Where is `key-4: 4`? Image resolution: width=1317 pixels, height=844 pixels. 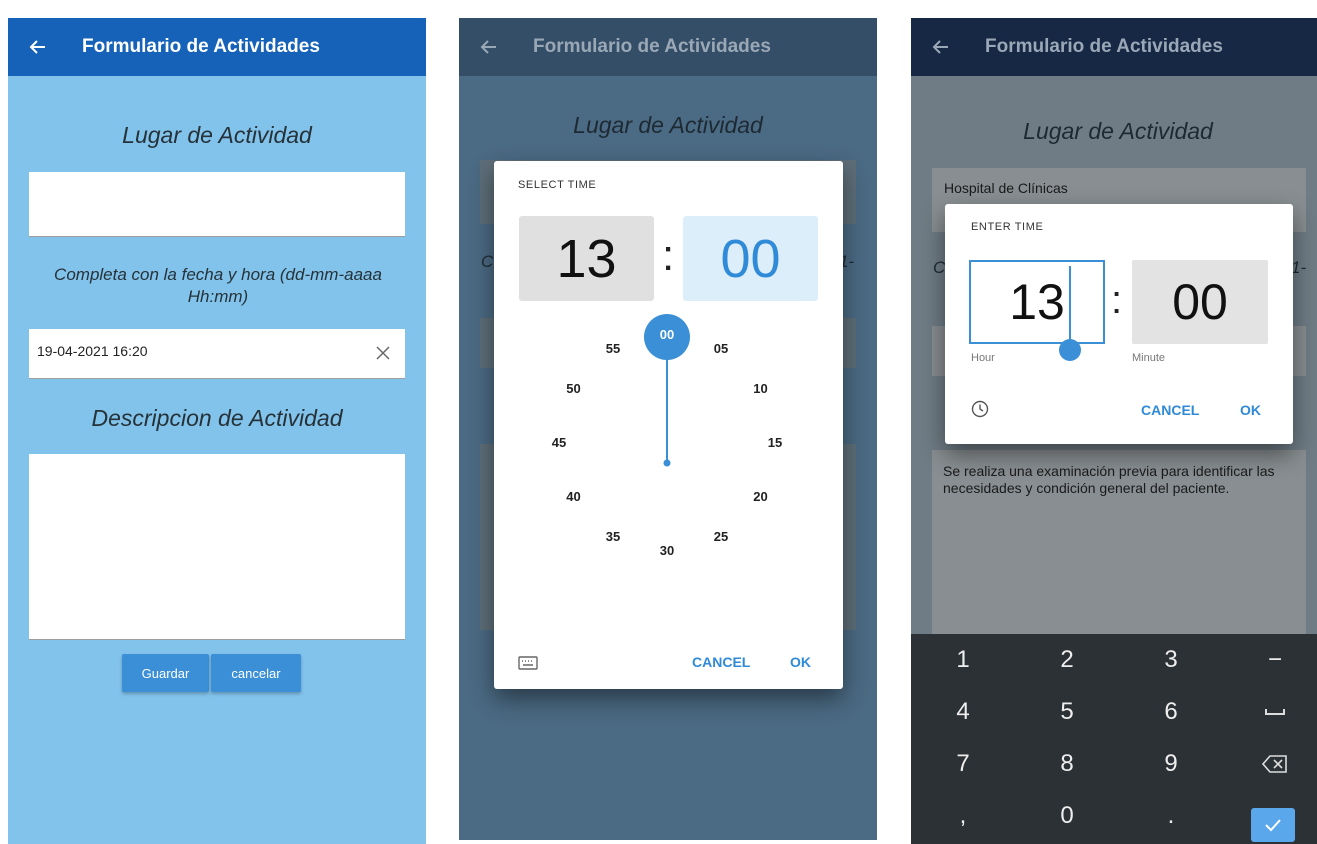 key-4: 4 is located at coordinates (963, 712).